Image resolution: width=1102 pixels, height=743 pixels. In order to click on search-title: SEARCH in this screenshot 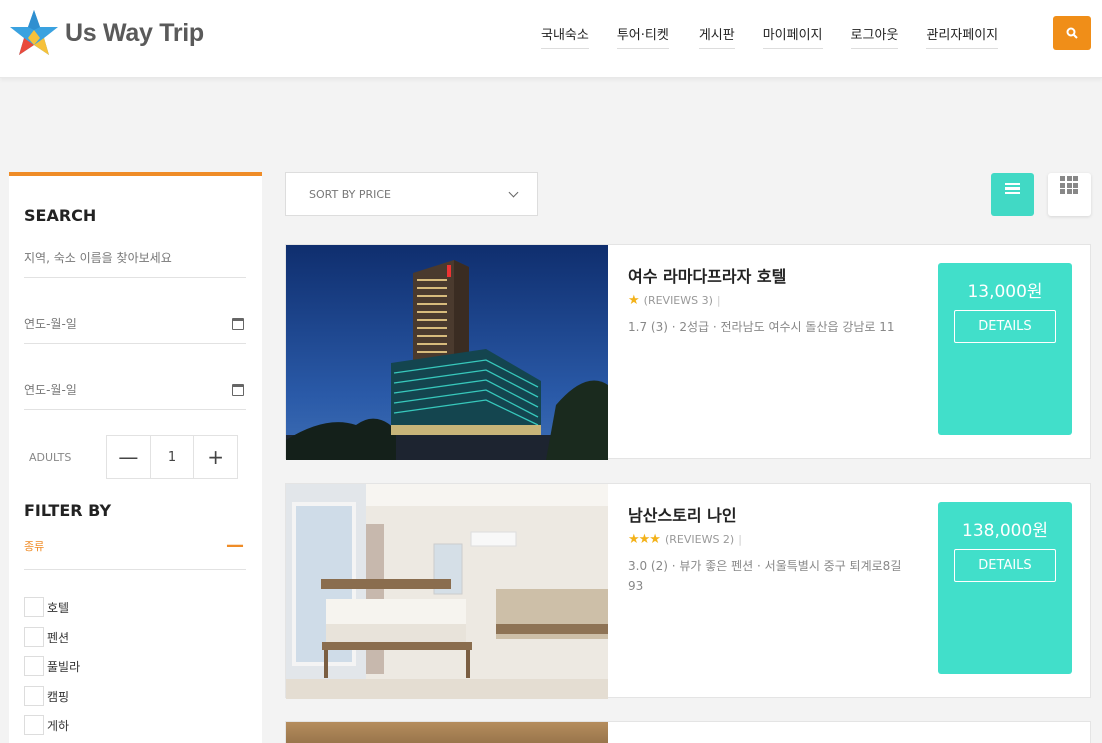, I will do `click(60, 215)`.